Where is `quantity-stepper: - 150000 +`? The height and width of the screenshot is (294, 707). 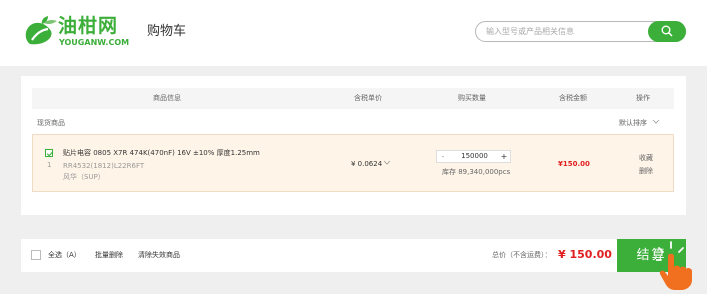
quantity-stepper: - 150000 + is located at coordinates (473, 156).